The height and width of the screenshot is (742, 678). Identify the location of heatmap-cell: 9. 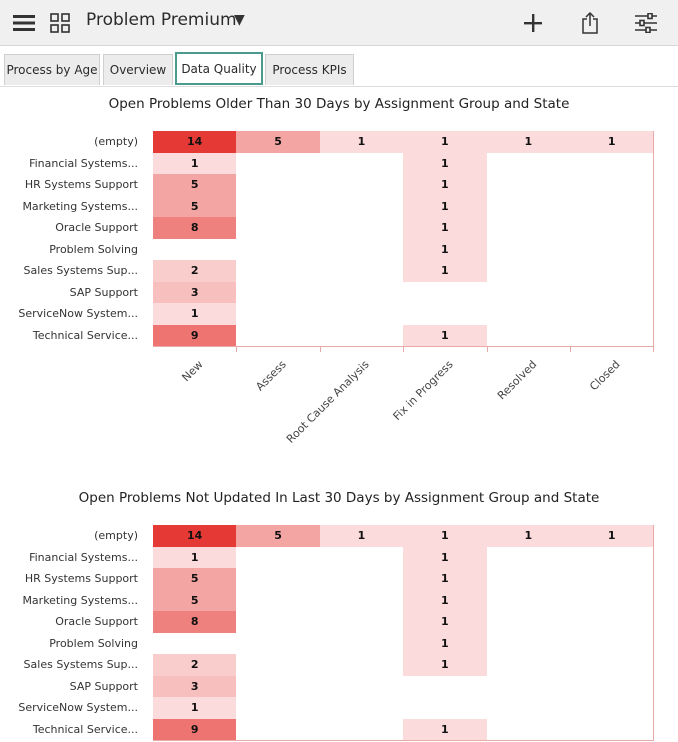
(195, 729).